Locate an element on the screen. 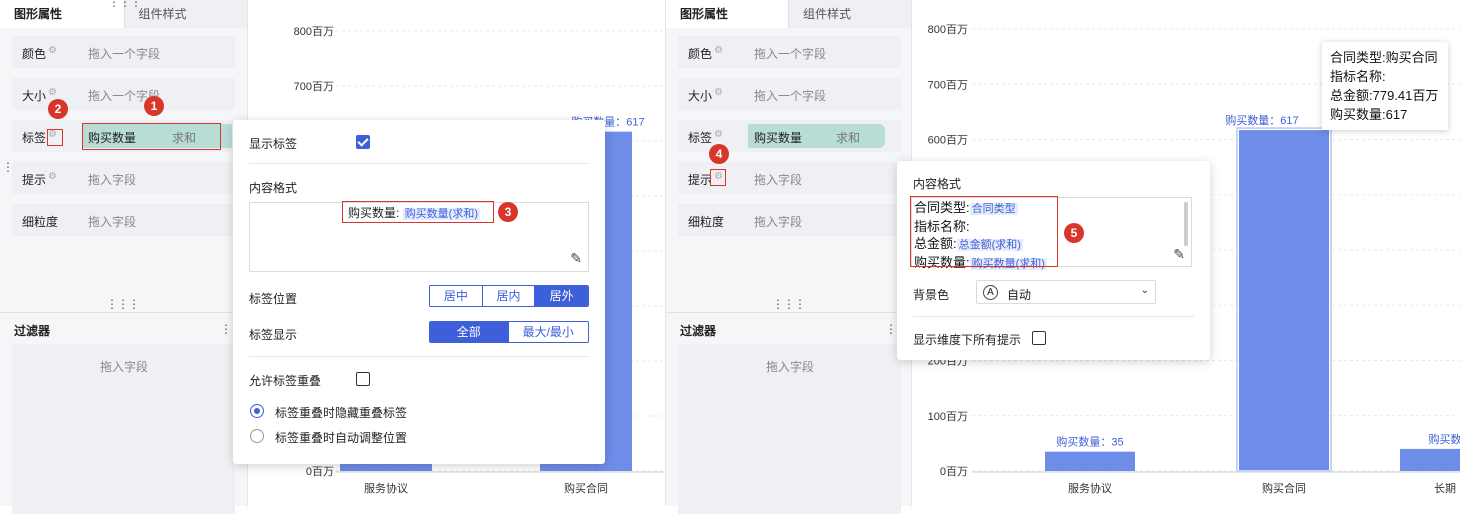 Image resolution: width=1460 pixels, height=514 pixels. position-center: 居中 is located at coordinates (456, 296).